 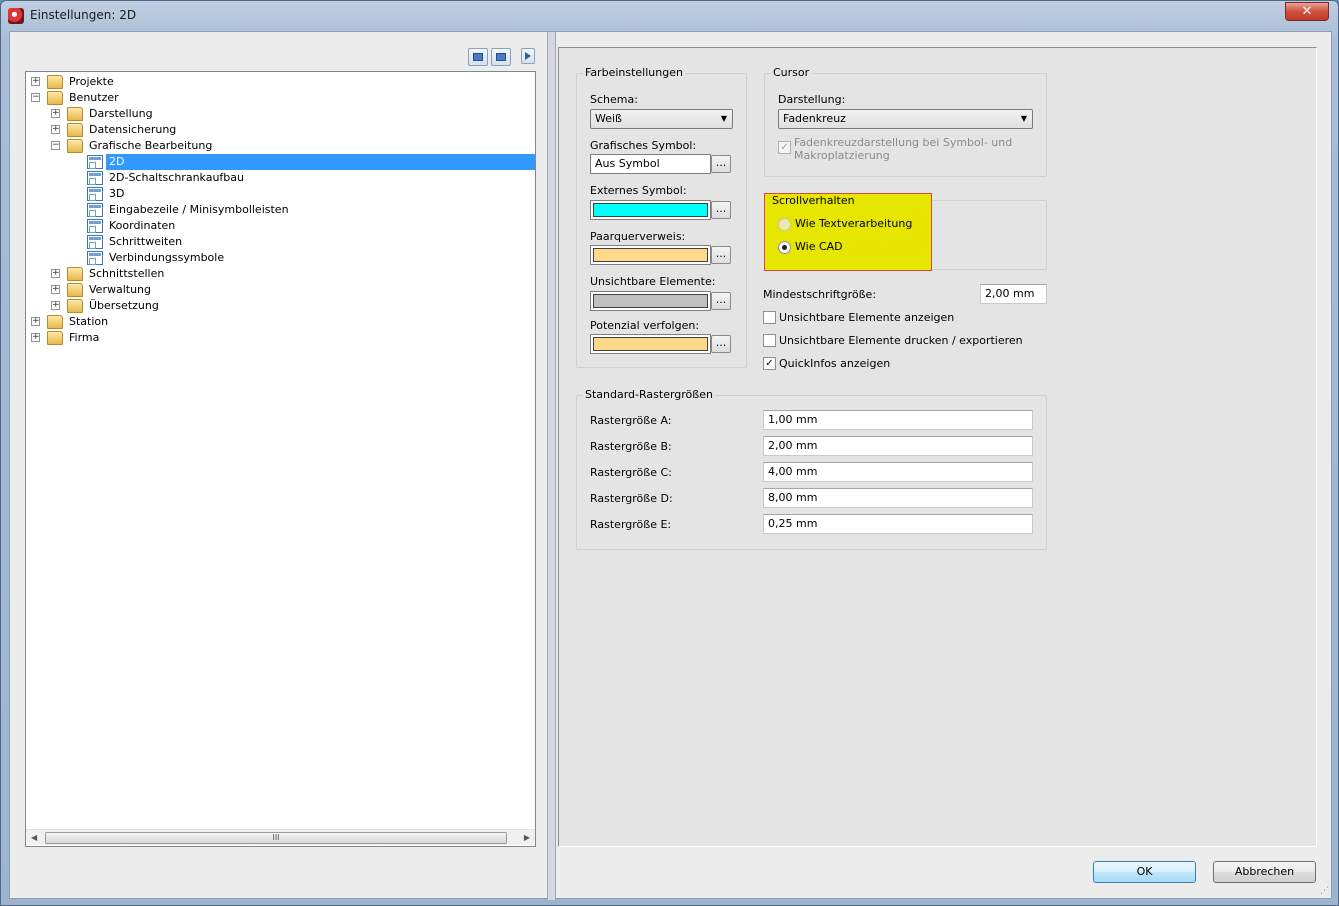 What do you see at coordinates (1144, 872) in the screenshot?
I see `ok-button: OK` at bounding box center [1144, 872].